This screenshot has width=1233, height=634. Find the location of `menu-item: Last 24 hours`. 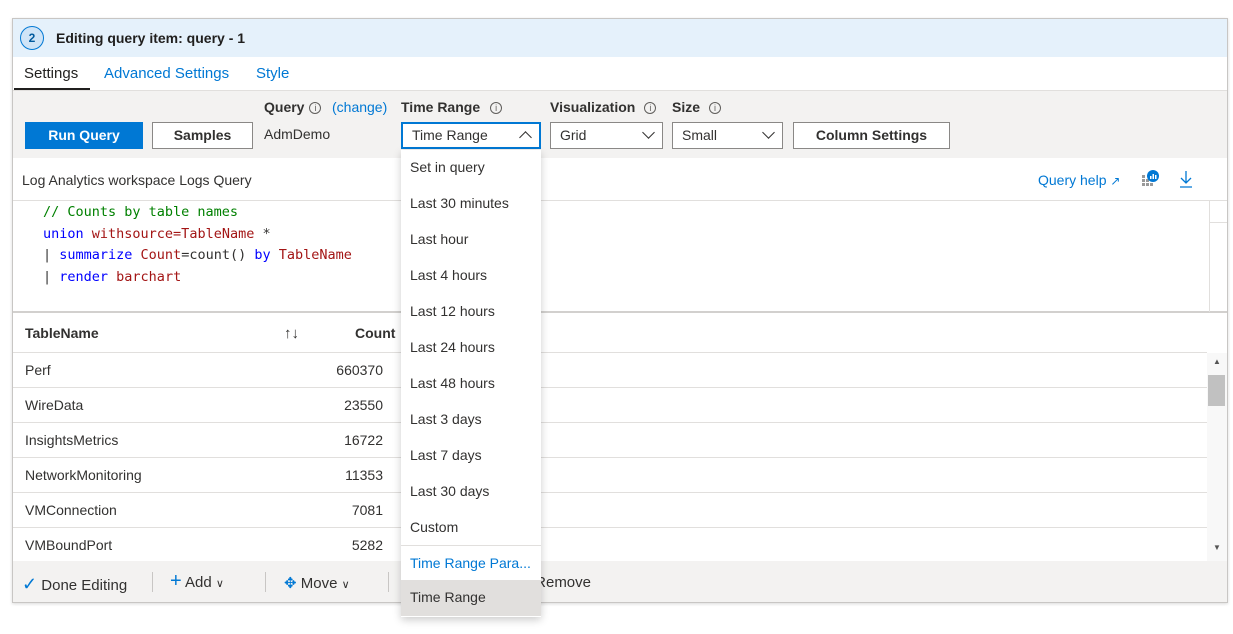

menu-item: Last 24 hours is located at coordinates (471, 348).